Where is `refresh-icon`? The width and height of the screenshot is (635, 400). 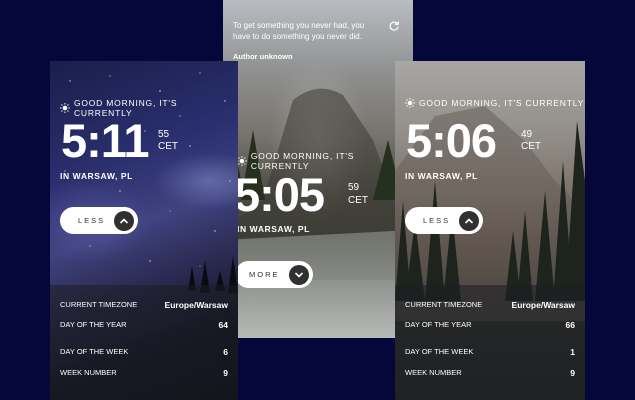 refresh-icon is located at coordinates (394, 26).